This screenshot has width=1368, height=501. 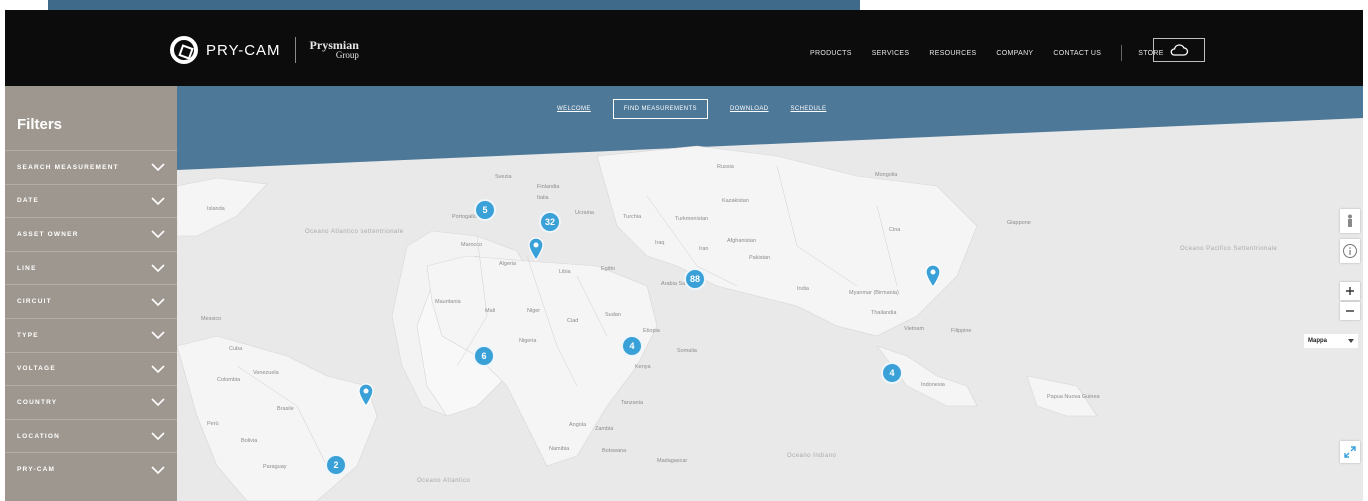 I want to click on expand-icon, so click(x=1350, y=452).